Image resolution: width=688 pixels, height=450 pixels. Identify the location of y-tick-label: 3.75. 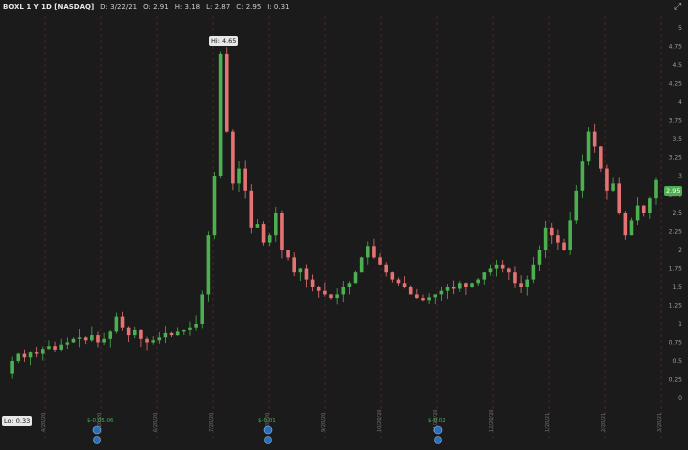
(676, 121).